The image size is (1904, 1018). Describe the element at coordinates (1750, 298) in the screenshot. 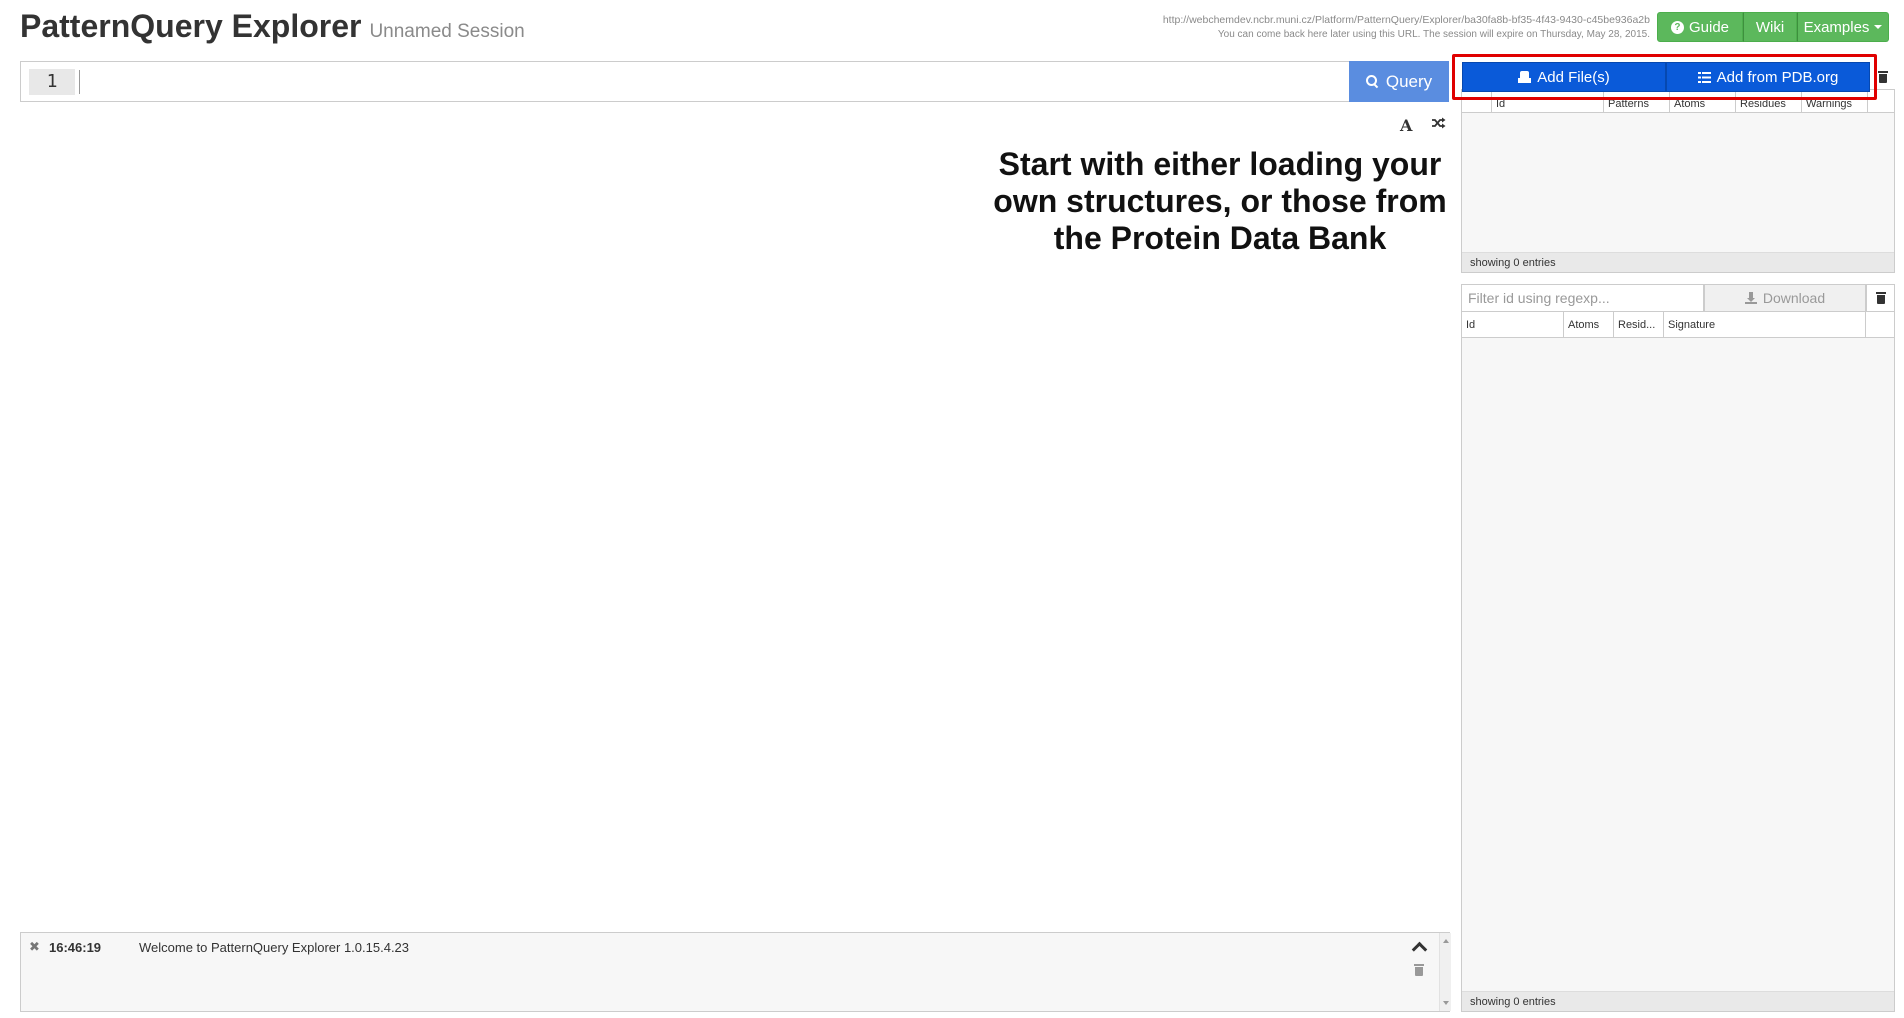

I see `download-icon` at that location.